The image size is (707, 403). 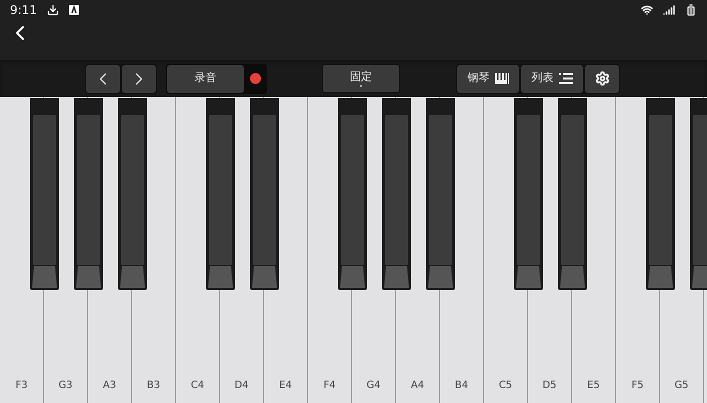 What do you see at coordinates (488, 78) in the screenshot?
I see `piano-button: 钢琴` at bounding box center [488, 78].